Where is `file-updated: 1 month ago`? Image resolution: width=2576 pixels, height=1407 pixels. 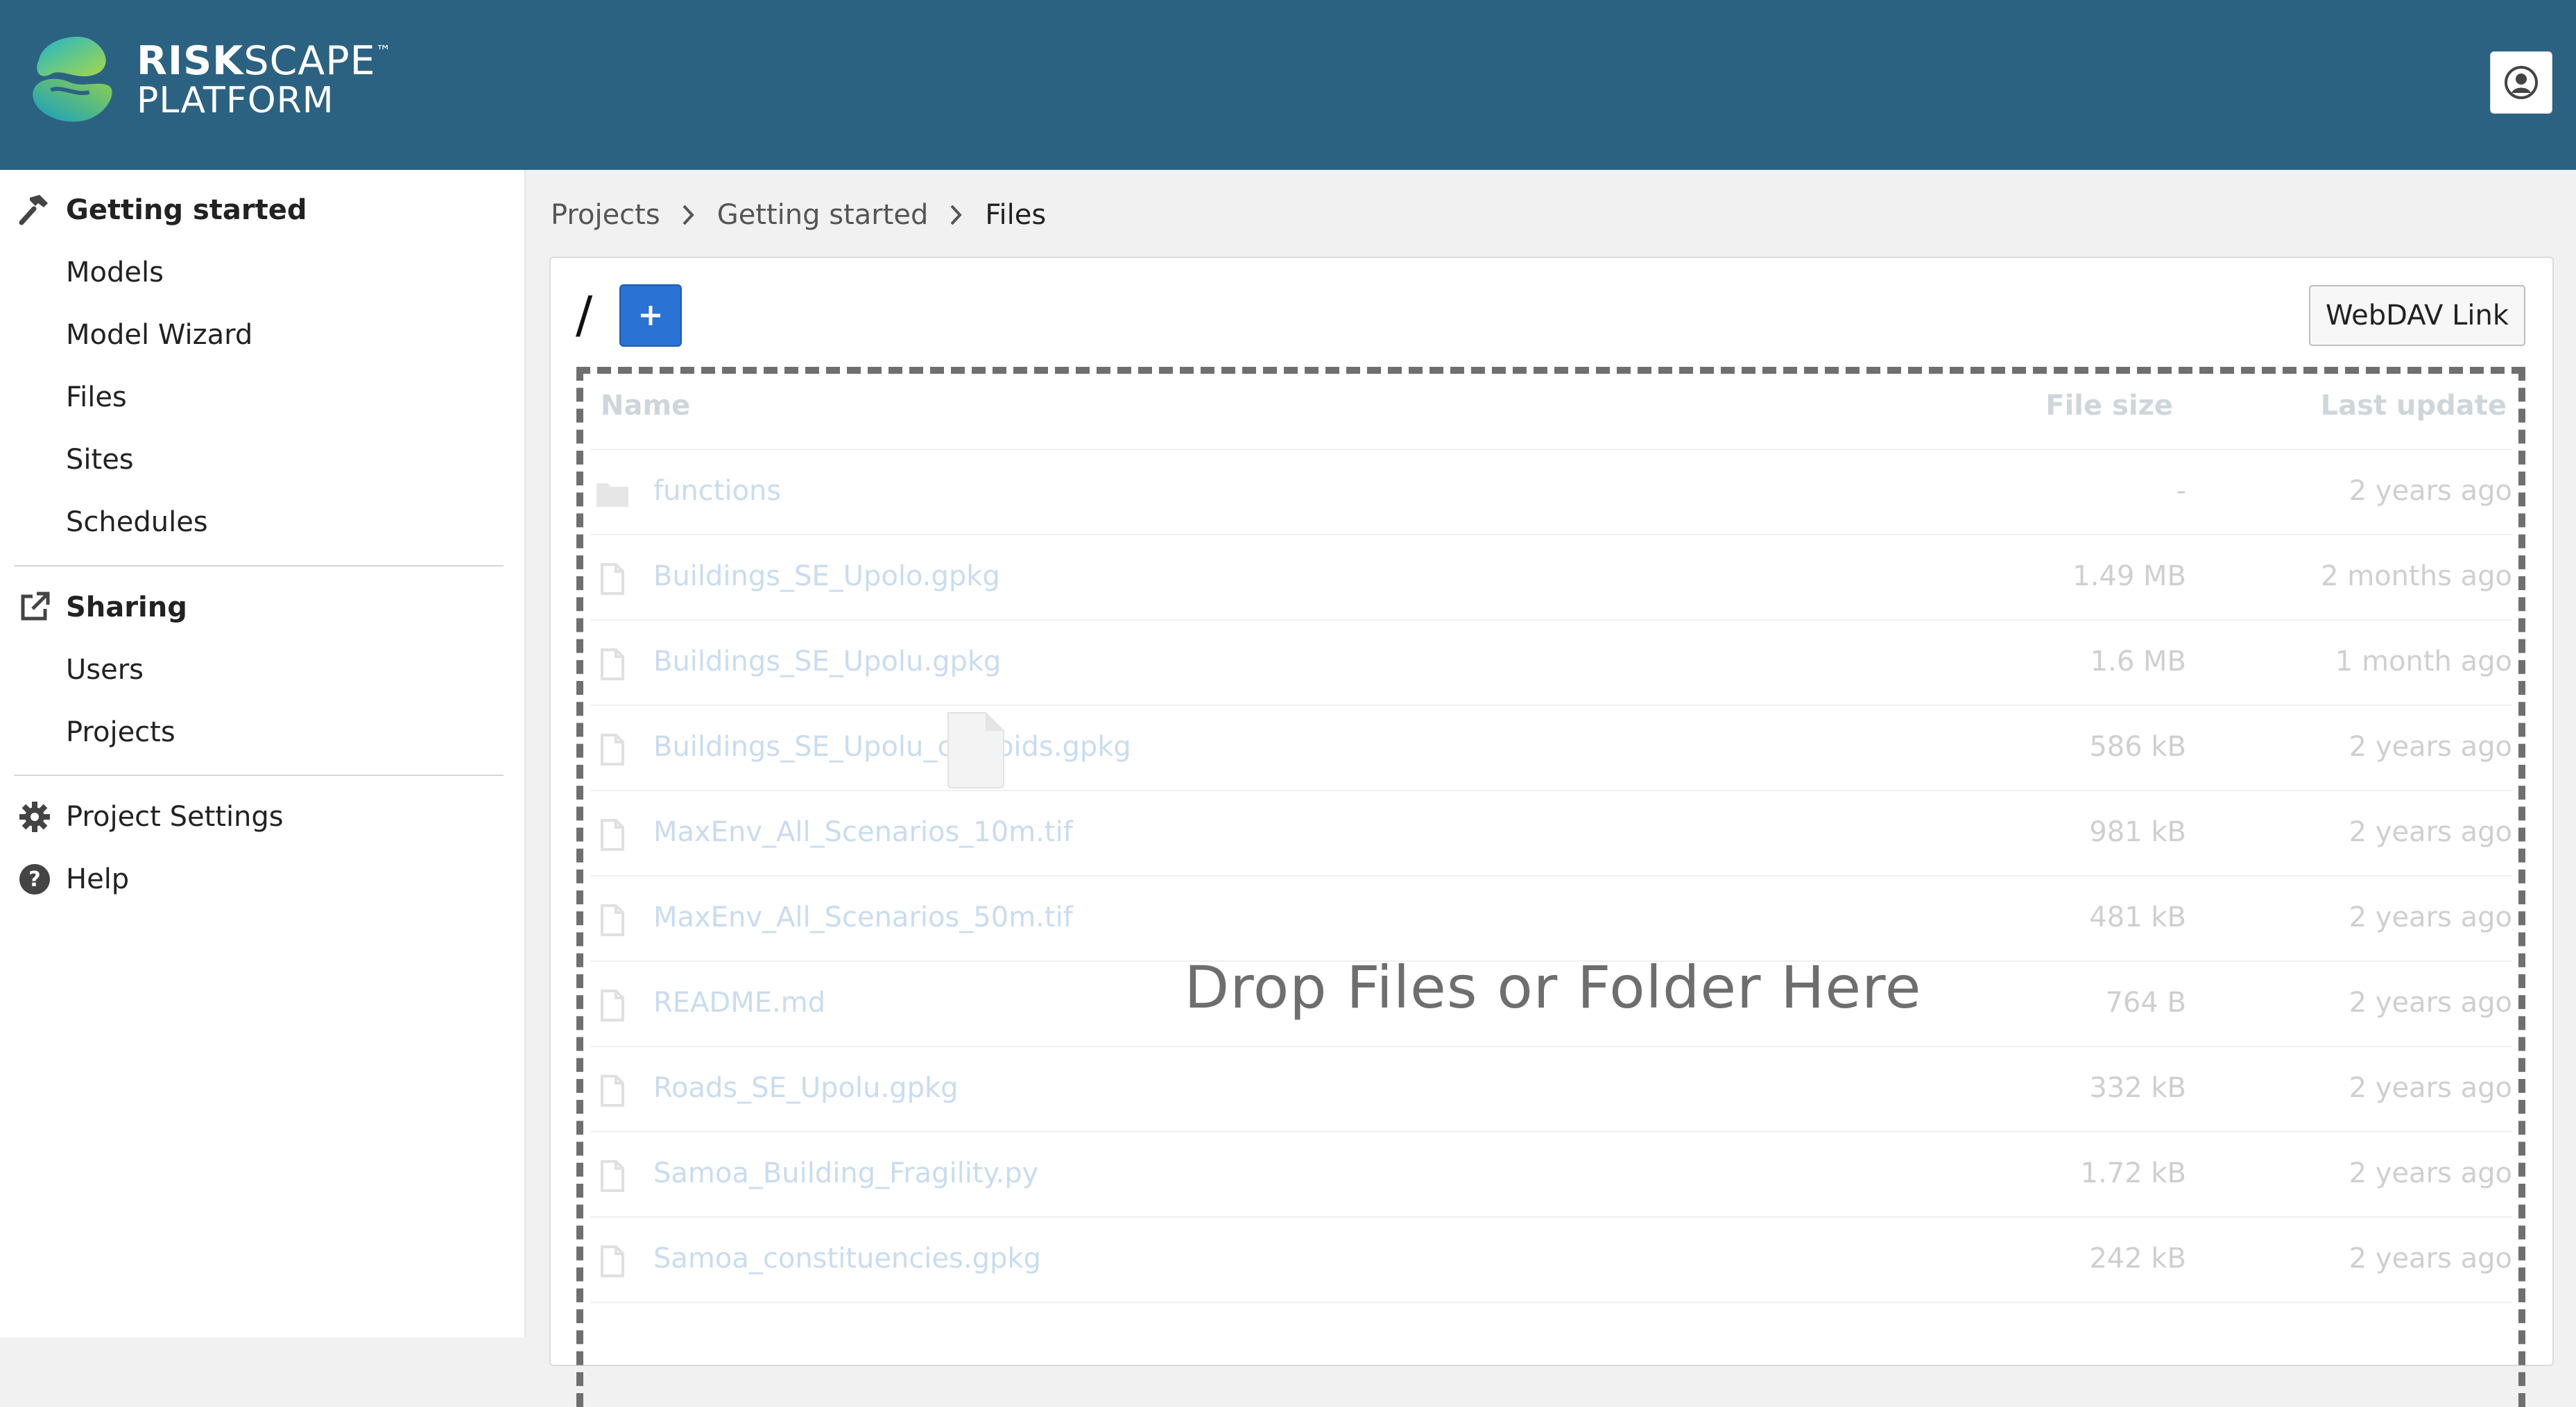 file-updated: 1 month ago is located at coordinates (2423, 661).